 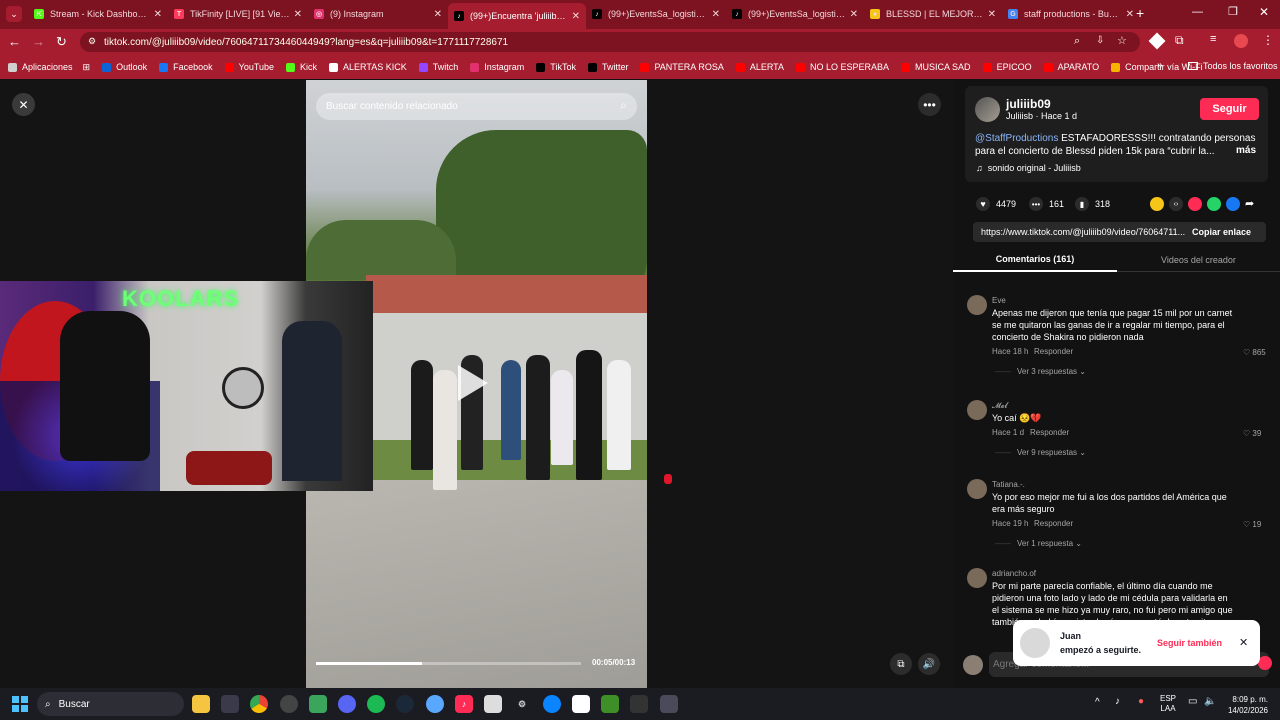 I want to click on new-tab-button: +, so click(x=1140, y=13).